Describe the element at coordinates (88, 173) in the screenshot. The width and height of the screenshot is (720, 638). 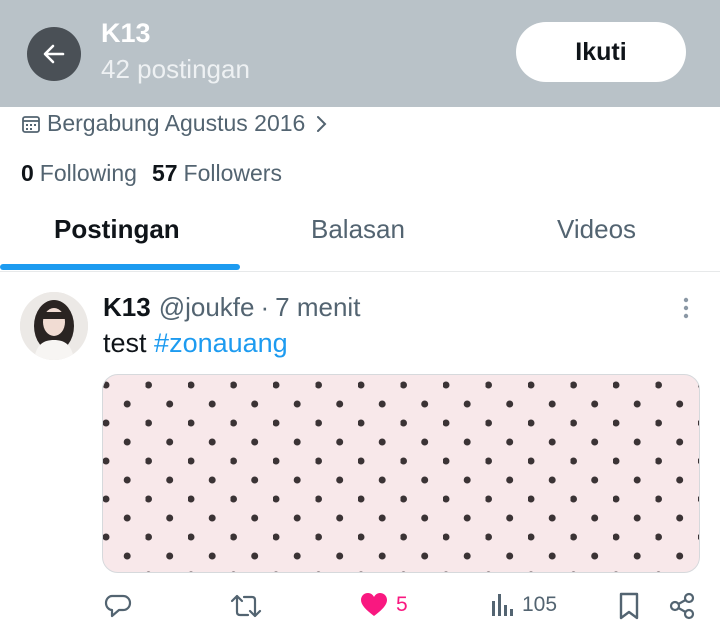
I see `following-label: Following` at that location.